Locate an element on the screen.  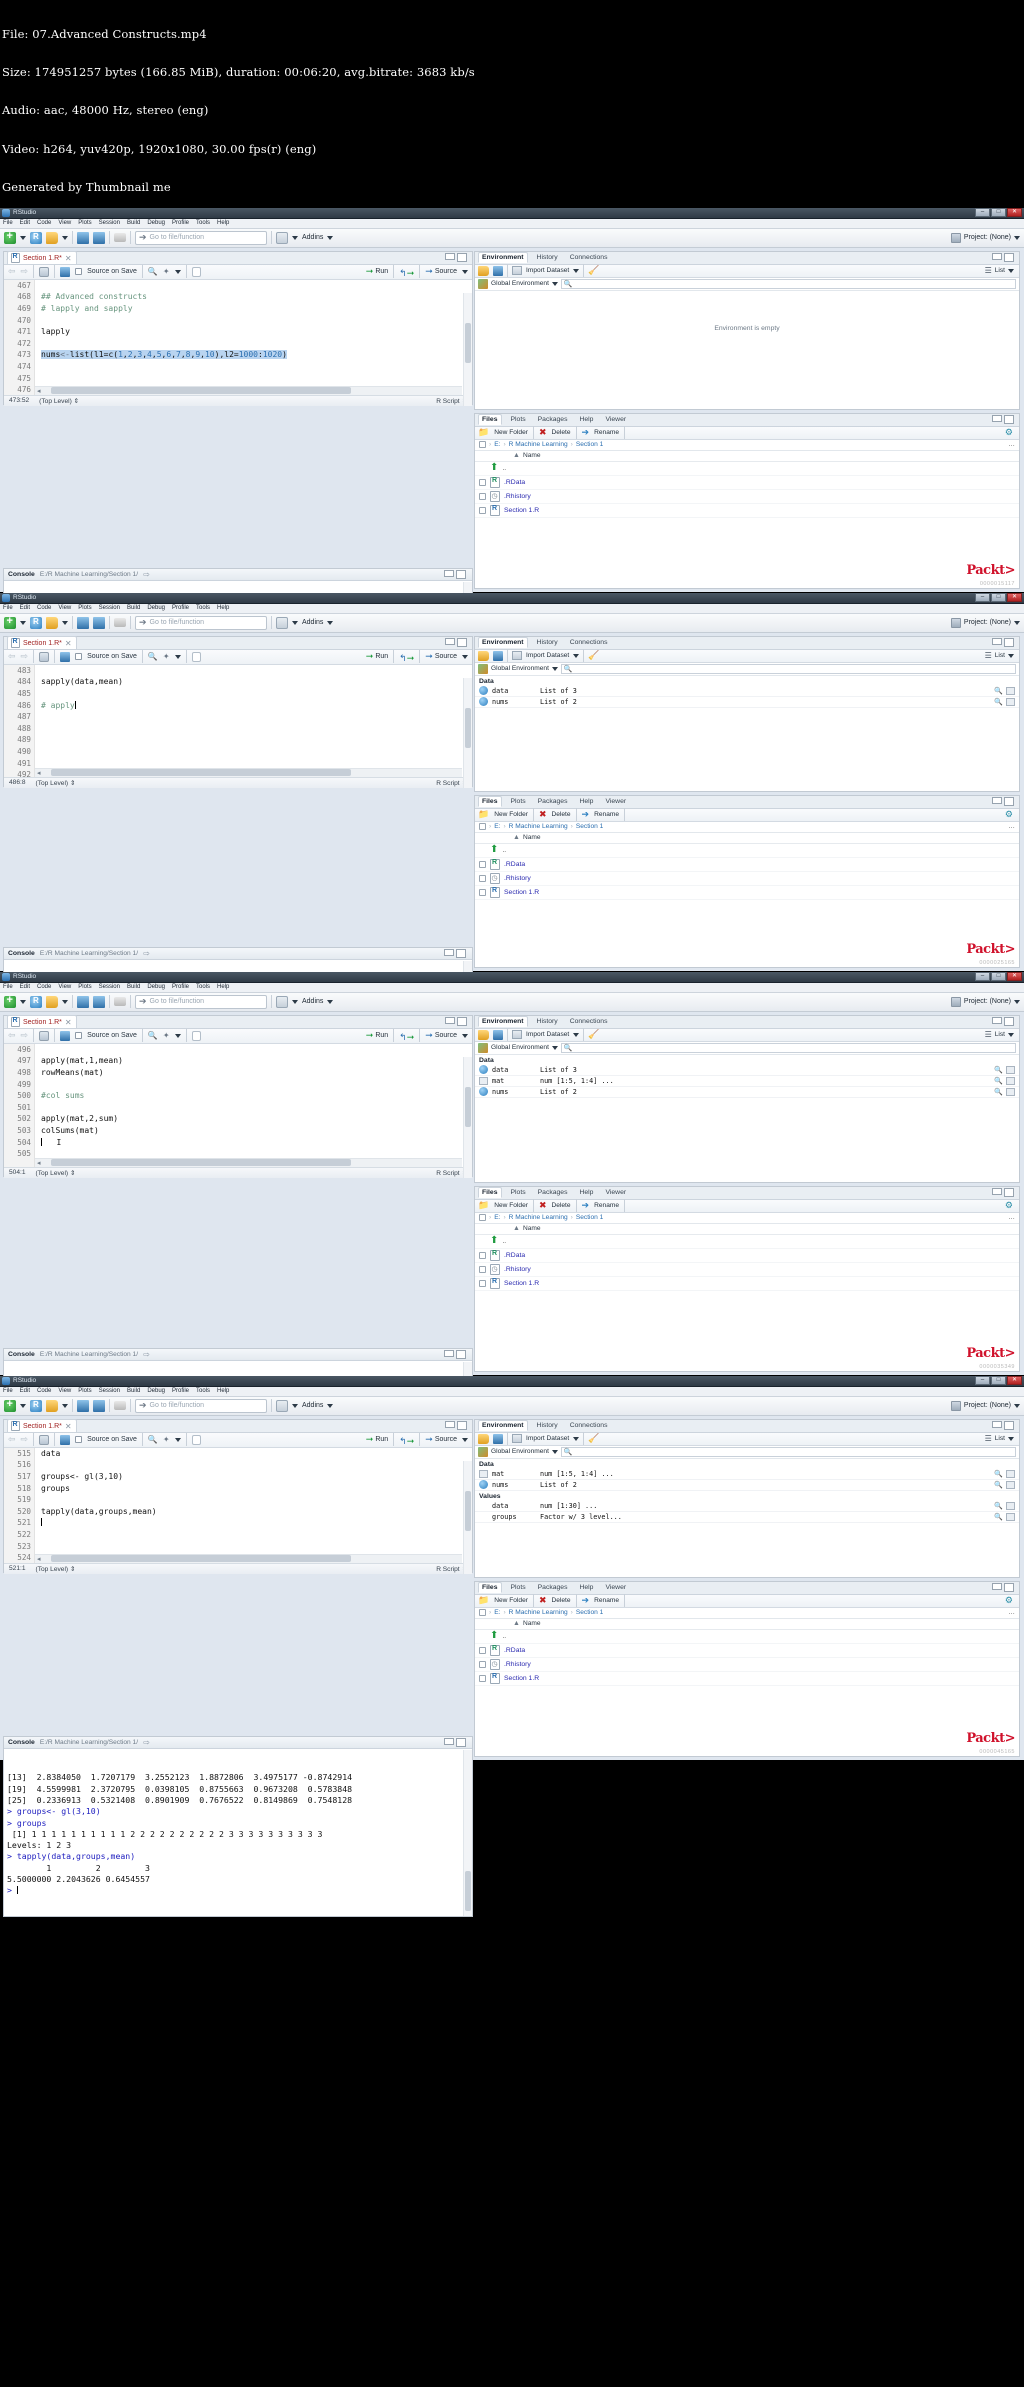
file-row: Section 1.R is located at coordinates (747, 1284).